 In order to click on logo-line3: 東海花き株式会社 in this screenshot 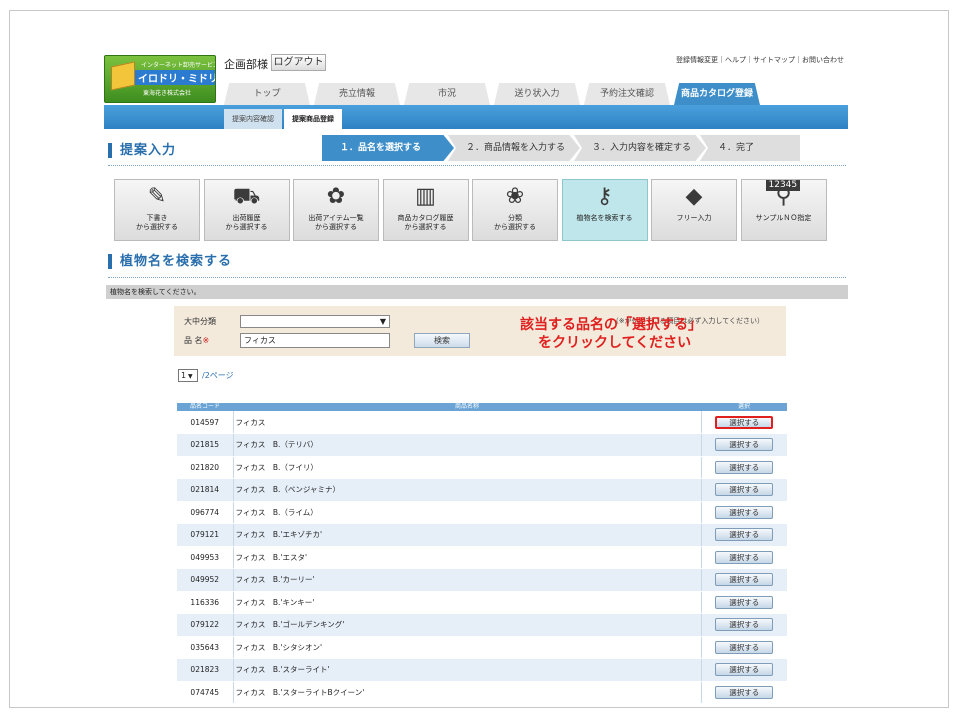, I will do `click(167, 93)`.